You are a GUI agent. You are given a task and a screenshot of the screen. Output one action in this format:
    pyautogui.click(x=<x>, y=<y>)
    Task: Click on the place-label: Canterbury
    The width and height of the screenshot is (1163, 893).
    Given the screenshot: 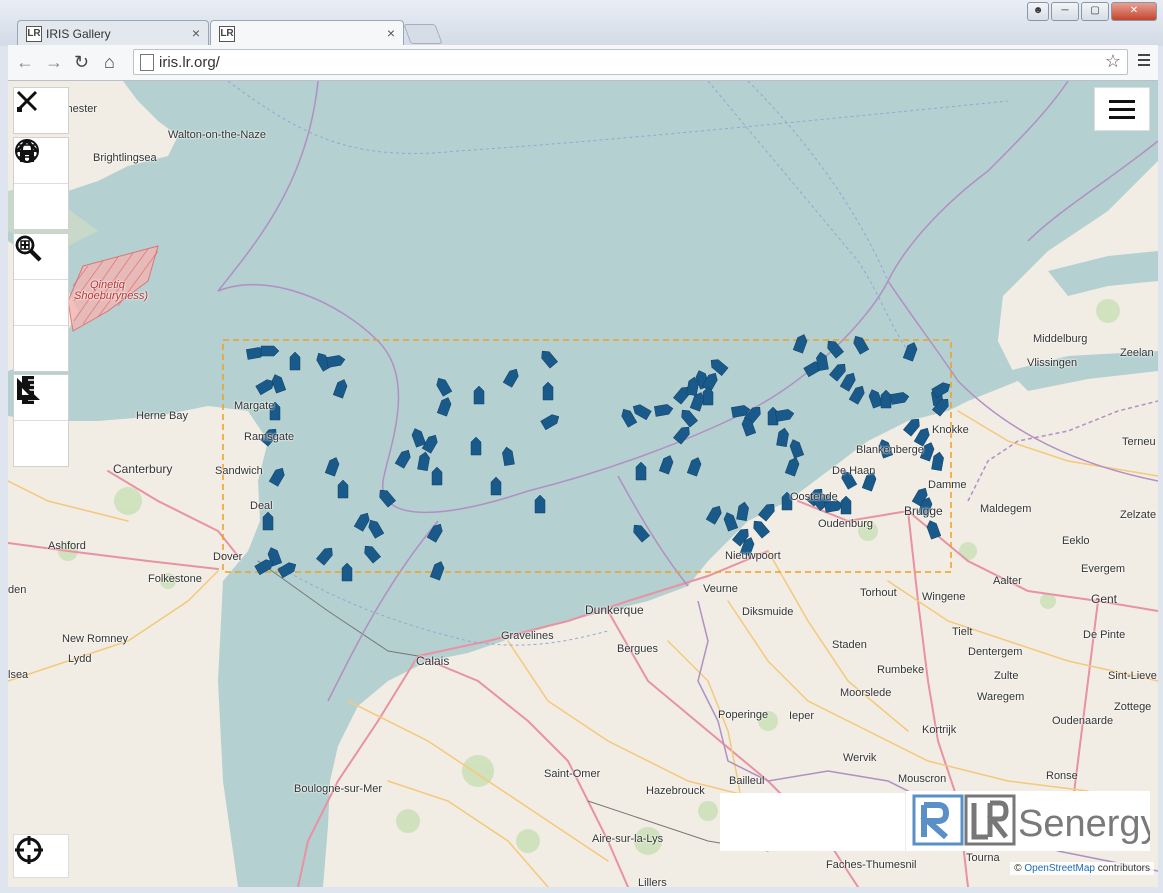 What is the action you would take?
    pyautogui.click(x=143, y=469)
    